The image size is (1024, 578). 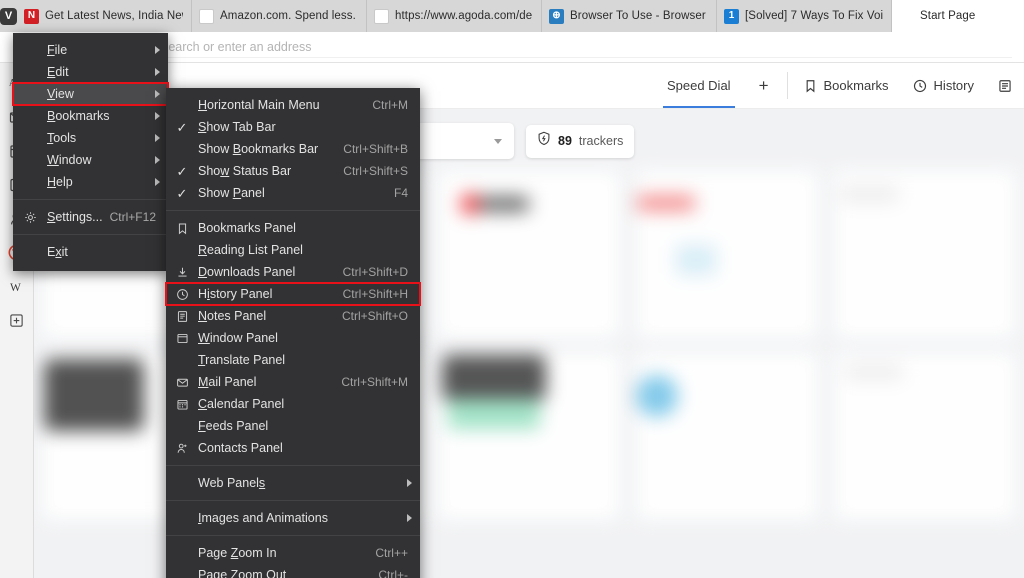 I want to click on tab: 1 [Solved] 7 Ways To Fix Voic, so click(x=804, y=16).